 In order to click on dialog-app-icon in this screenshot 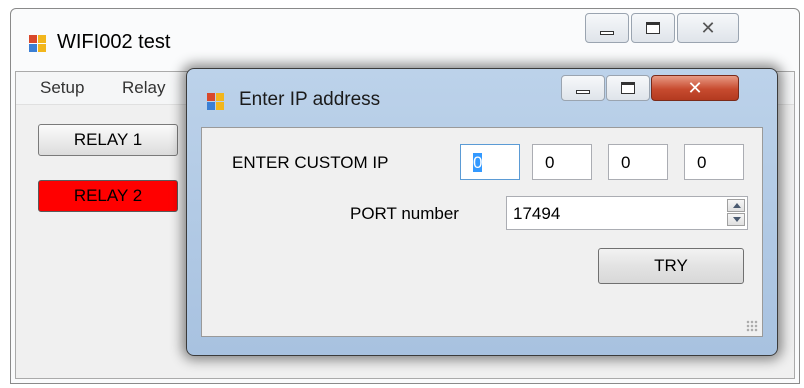, I will do `click(216, 102)`.